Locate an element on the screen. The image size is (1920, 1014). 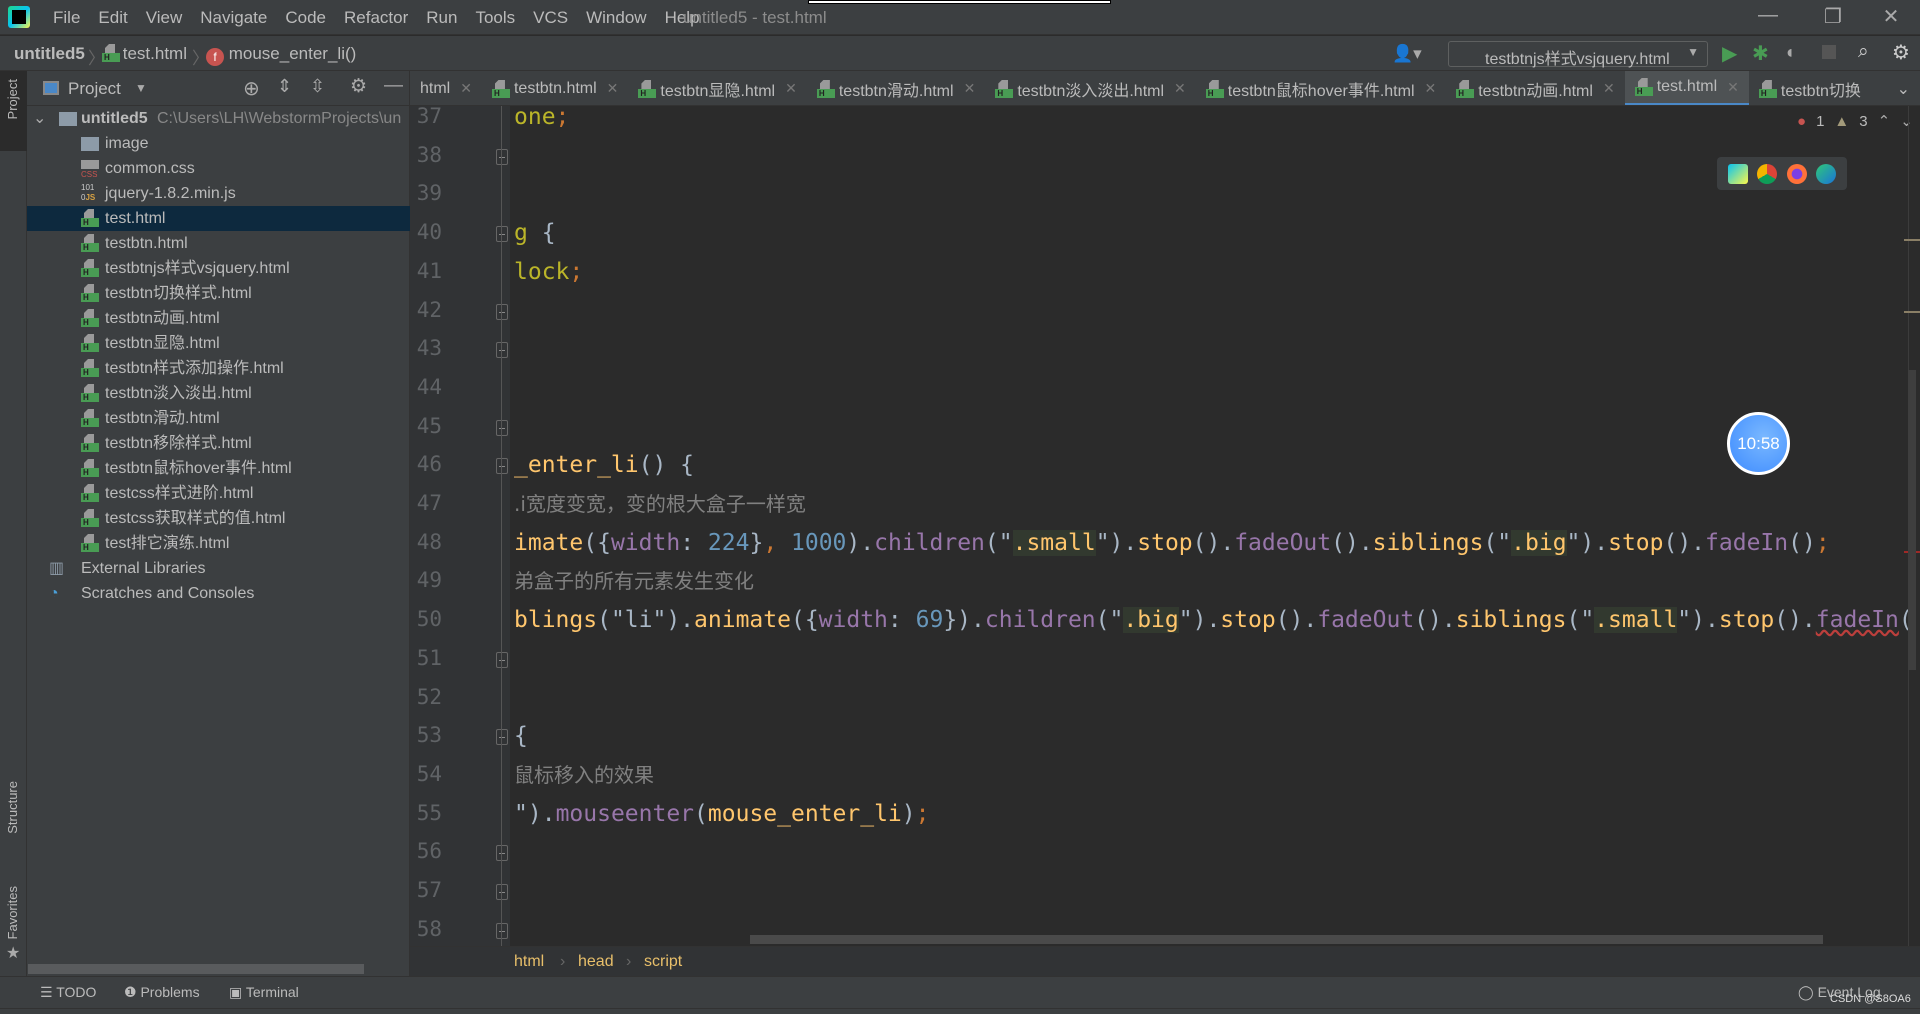
vertical-scrollbar is located at coordinates (1912, 520).